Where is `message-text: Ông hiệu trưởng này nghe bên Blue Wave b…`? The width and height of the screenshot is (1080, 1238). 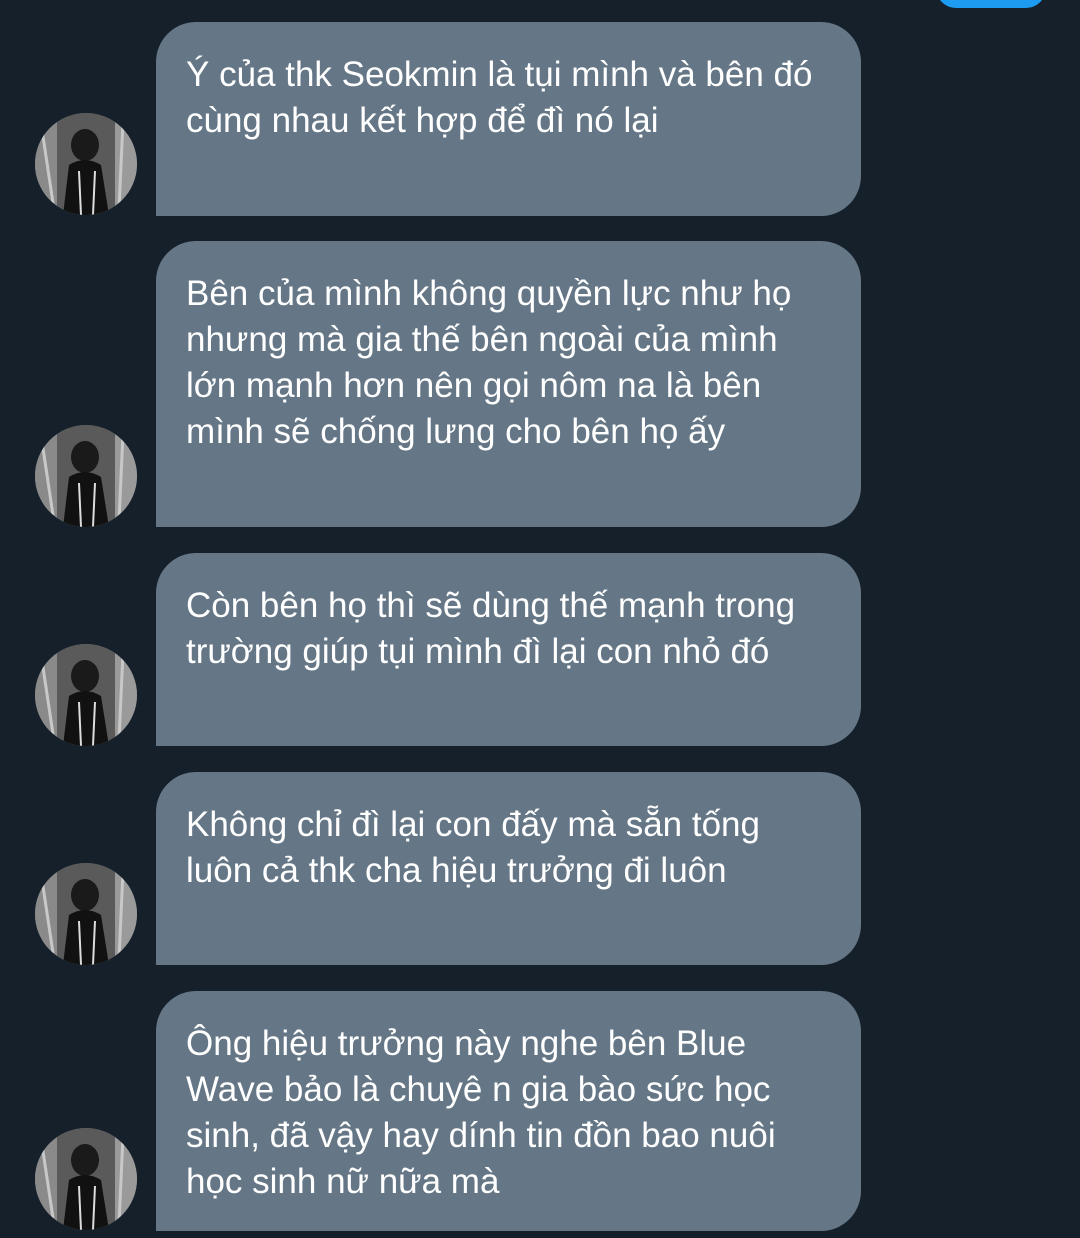 message-text: Ông hiệu trưởng này nghe bên Blue Wave b… is located at coordinates (481, 1112).